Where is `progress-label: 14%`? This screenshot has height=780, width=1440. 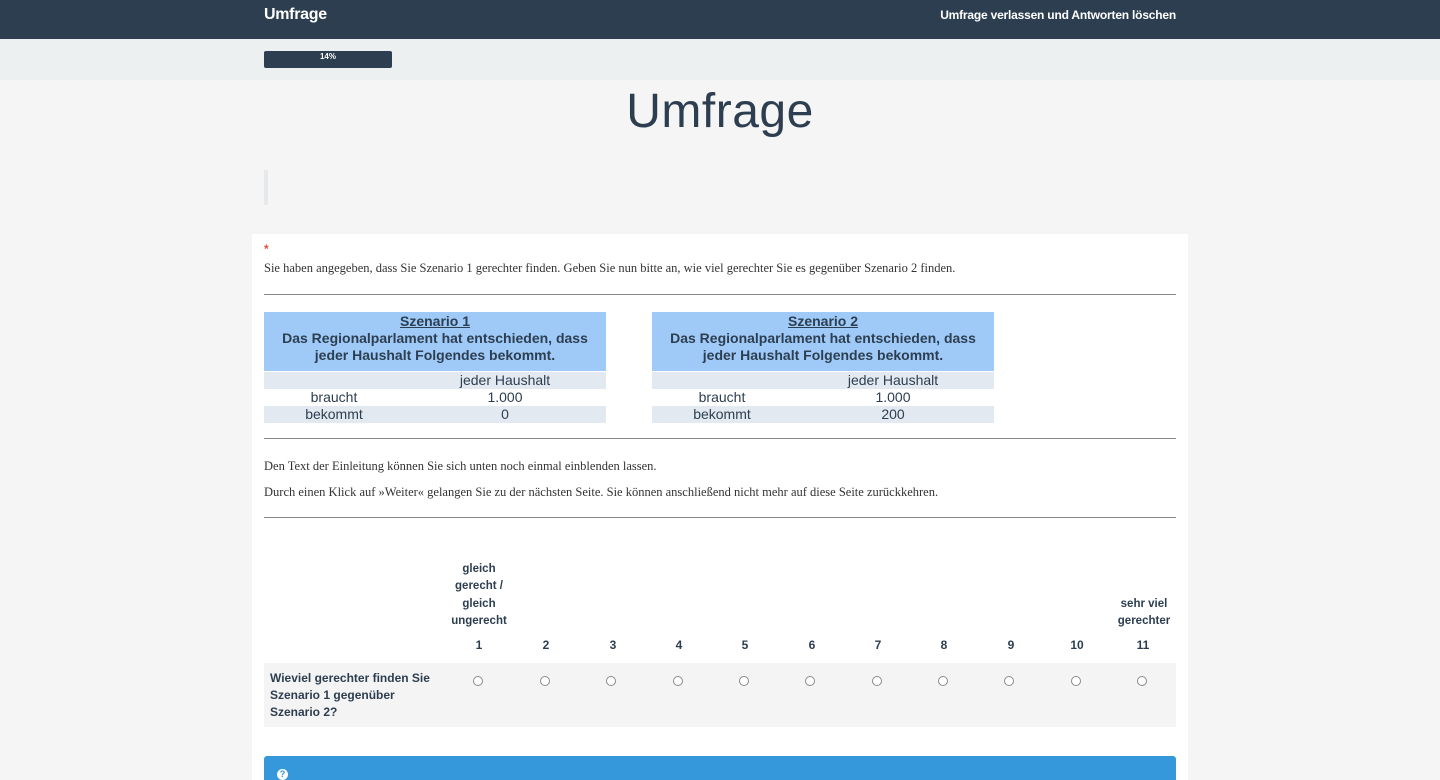 progress-label: 14% is located at coordinates (327, 56).